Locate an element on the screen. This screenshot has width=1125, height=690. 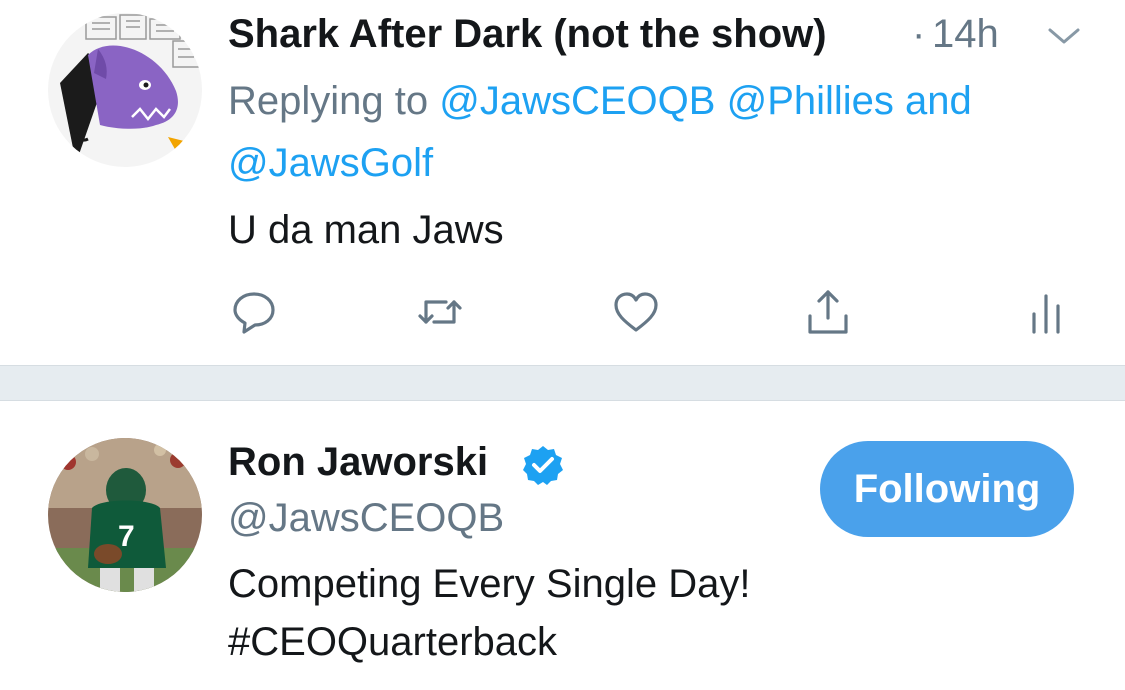
analytics-icon is located at coordinates (1046, 312).